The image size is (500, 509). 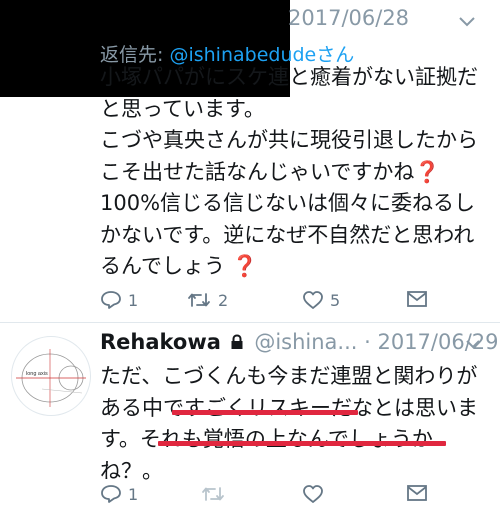 I want to click on text-line: ただ、こづくんも今まだ連盟と関わりが, so click(x=289, y=376).